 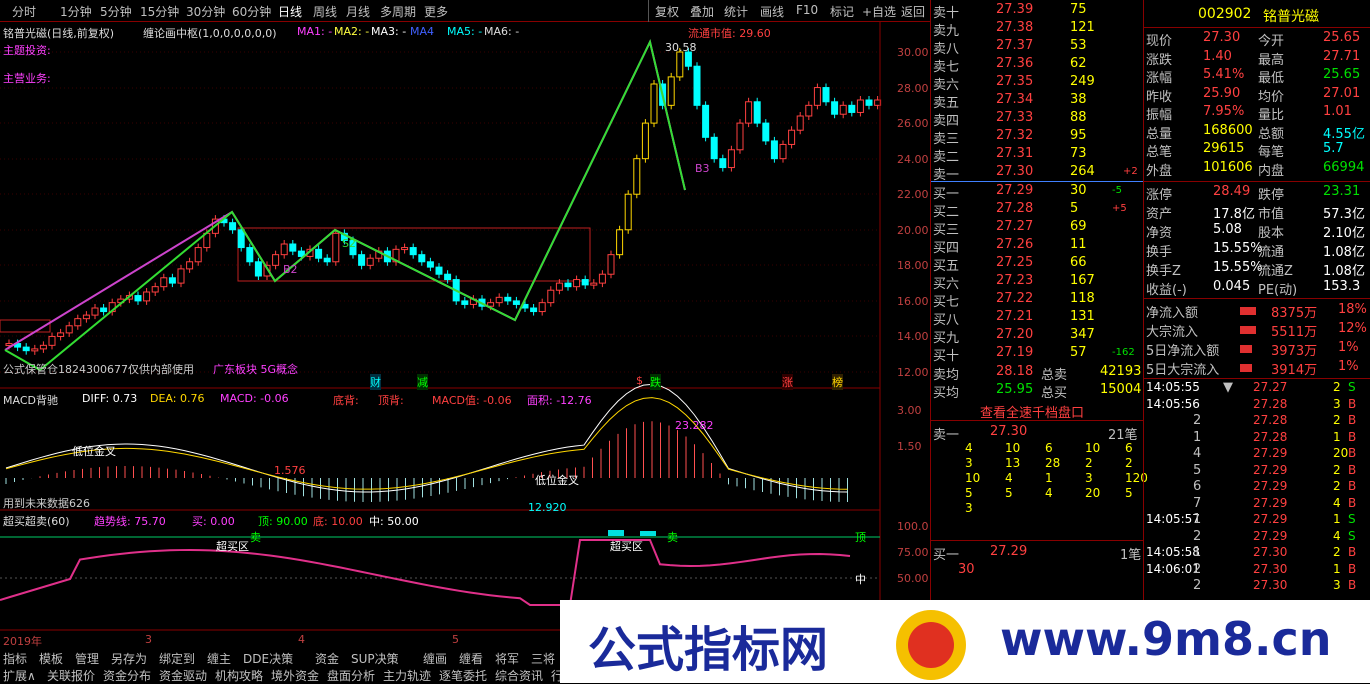 What do you see at coordinates (1014, 171) in the screenshot?
I see `sell-price: 27.30` at bounding box center [1014, 171].